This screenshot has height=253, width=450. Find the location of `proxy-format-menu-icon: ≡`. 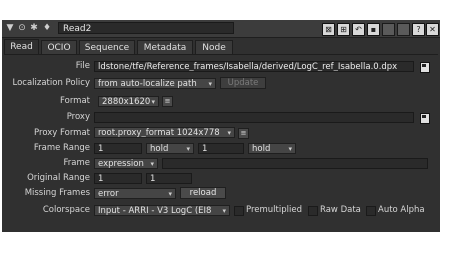

proxy-format-menu-icon: ≡ is located at coordinates (243, 133).